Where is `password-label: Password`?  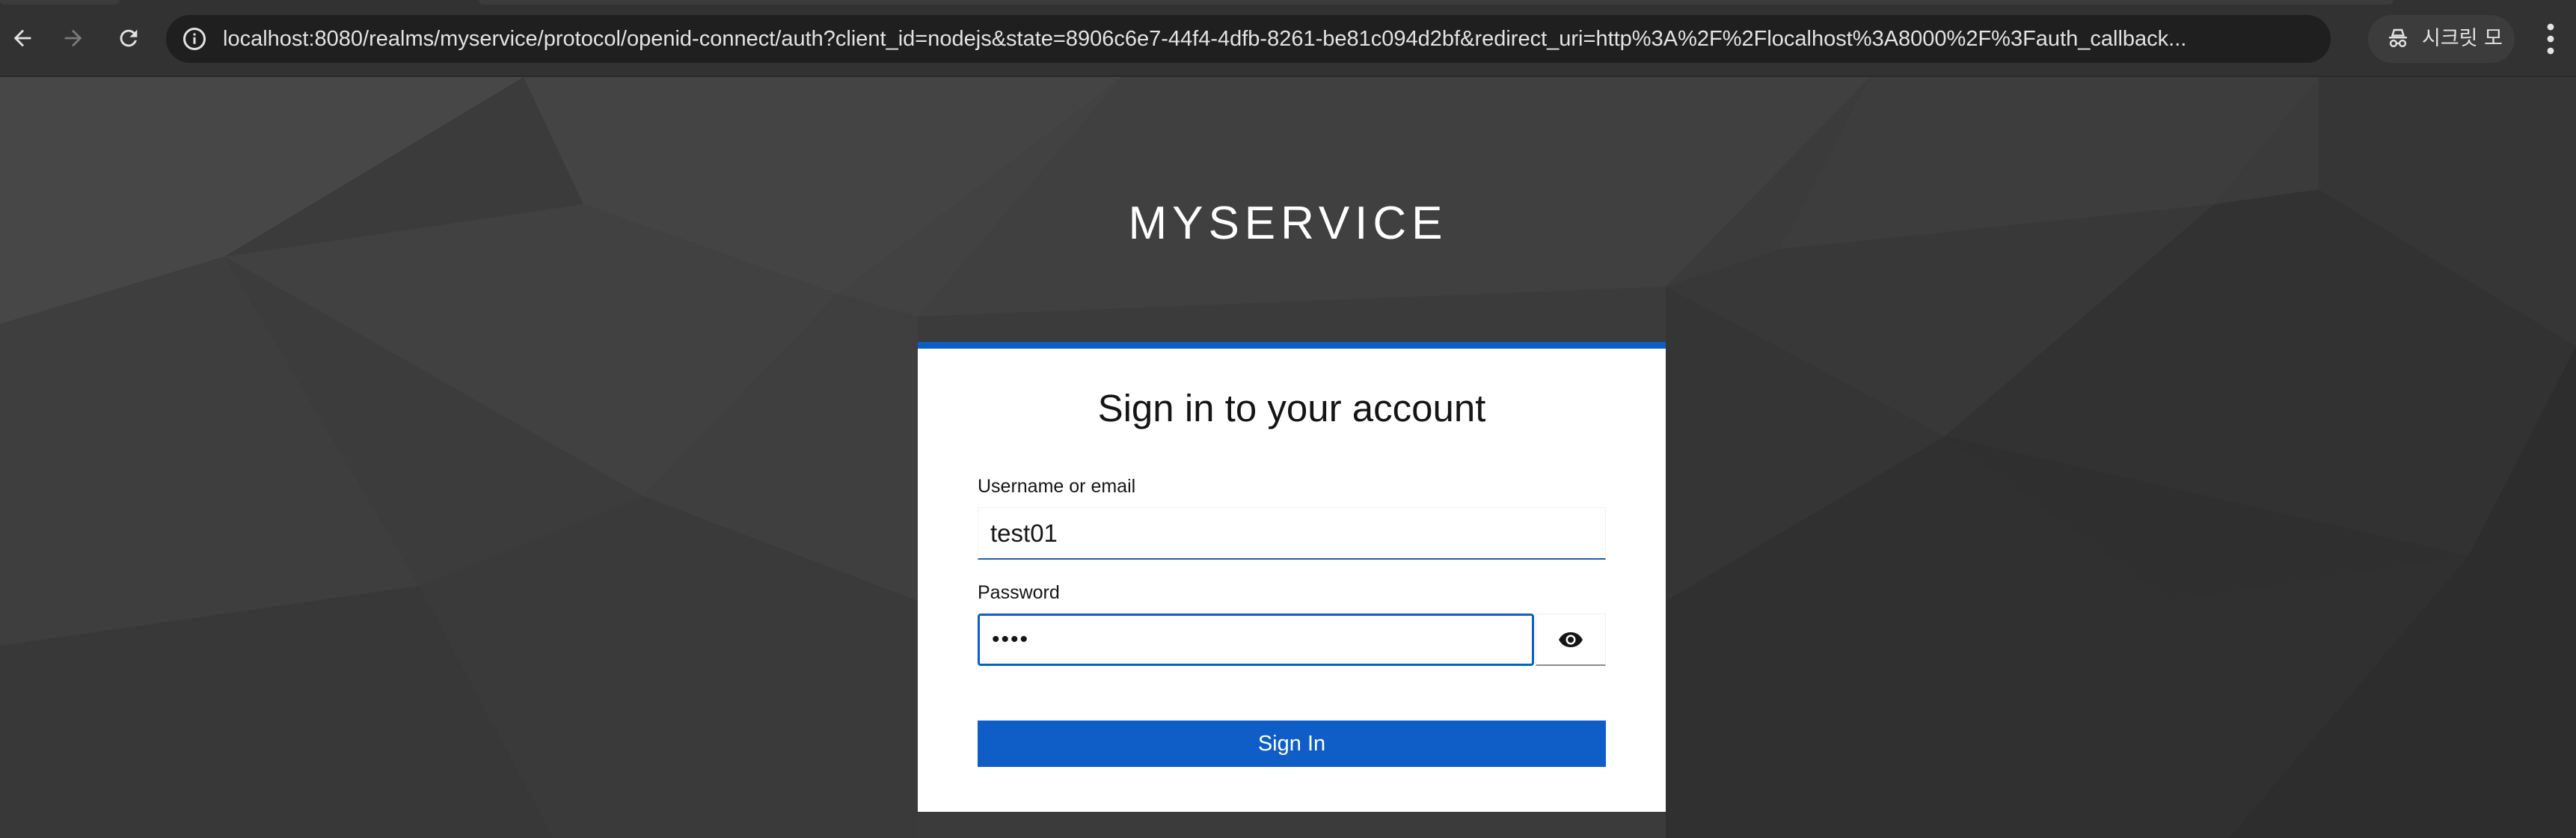
password-label: Password is located at coordinates (1019, 592).